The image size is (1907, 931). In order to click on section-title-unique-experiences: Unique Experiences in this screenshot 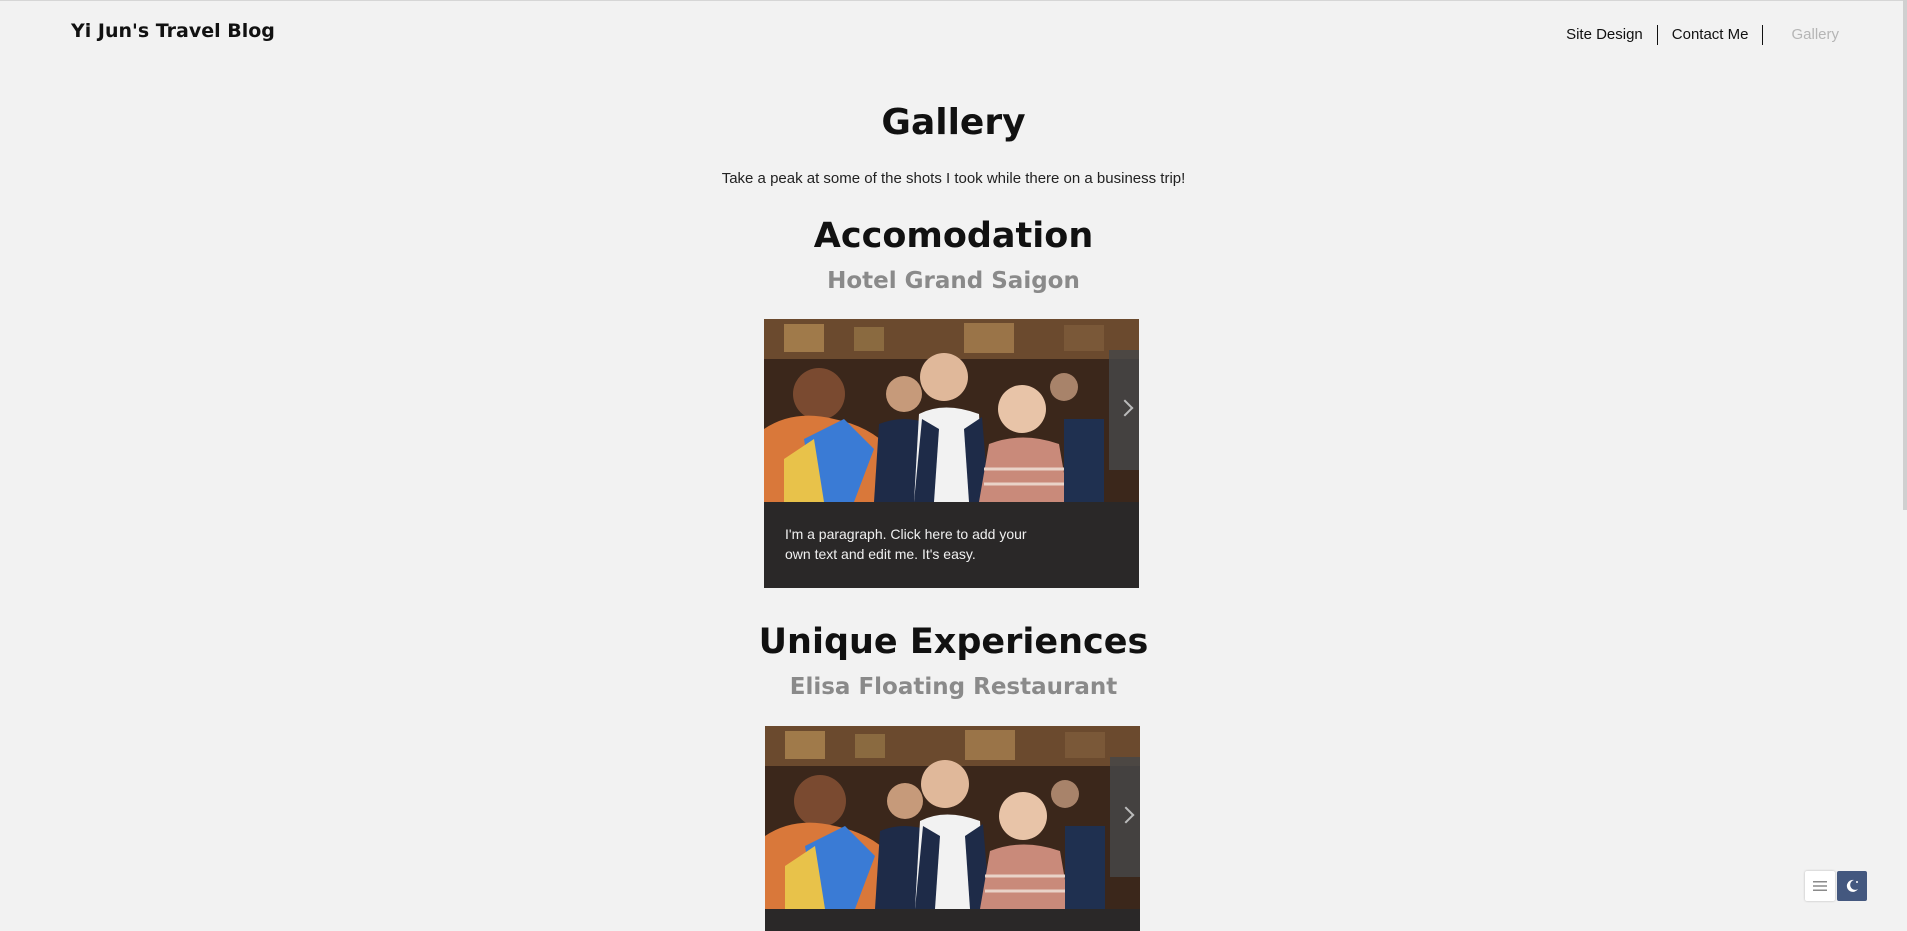, I will do `click(953, 642)`.